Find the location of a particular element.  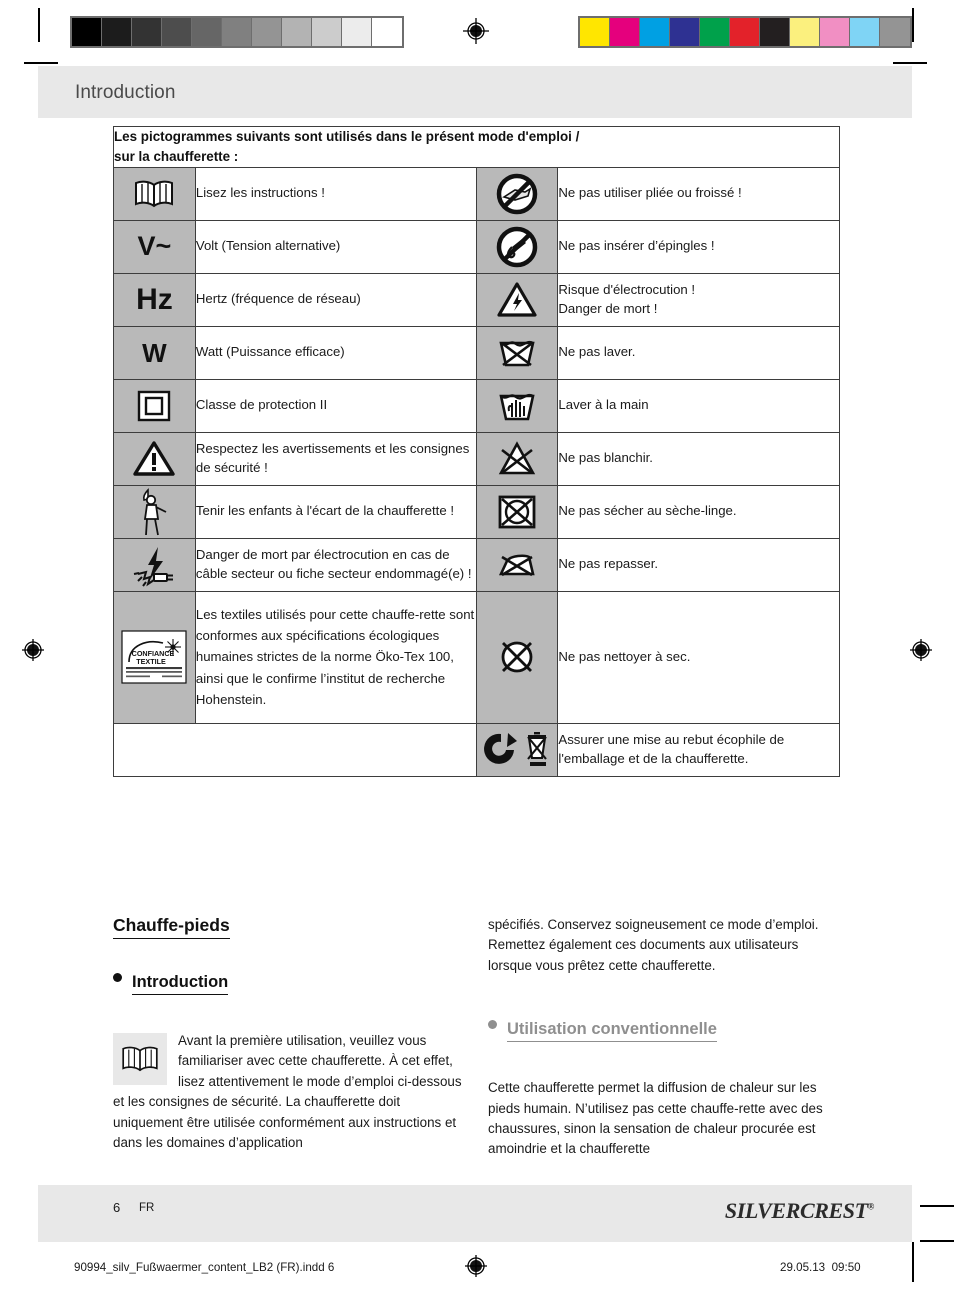

watt-symbol: W is located at coordinates (154, 352).